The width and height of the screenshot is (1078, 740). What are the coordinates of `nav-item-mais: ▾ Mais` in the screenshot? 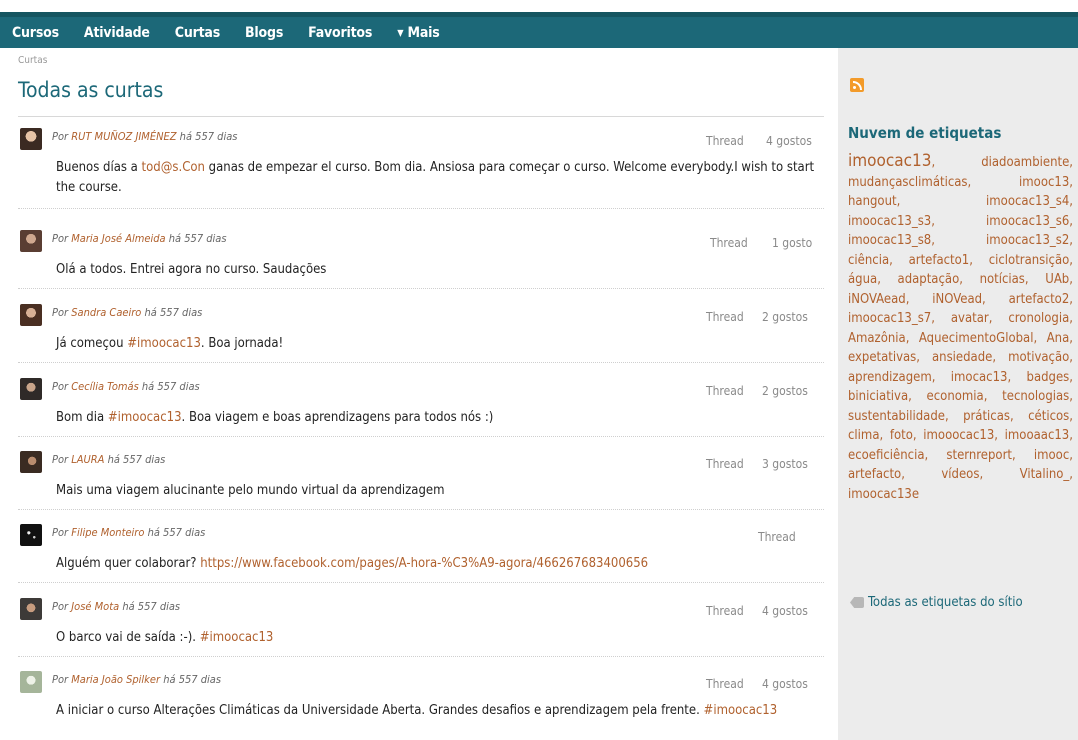 It's located at (418, 33).